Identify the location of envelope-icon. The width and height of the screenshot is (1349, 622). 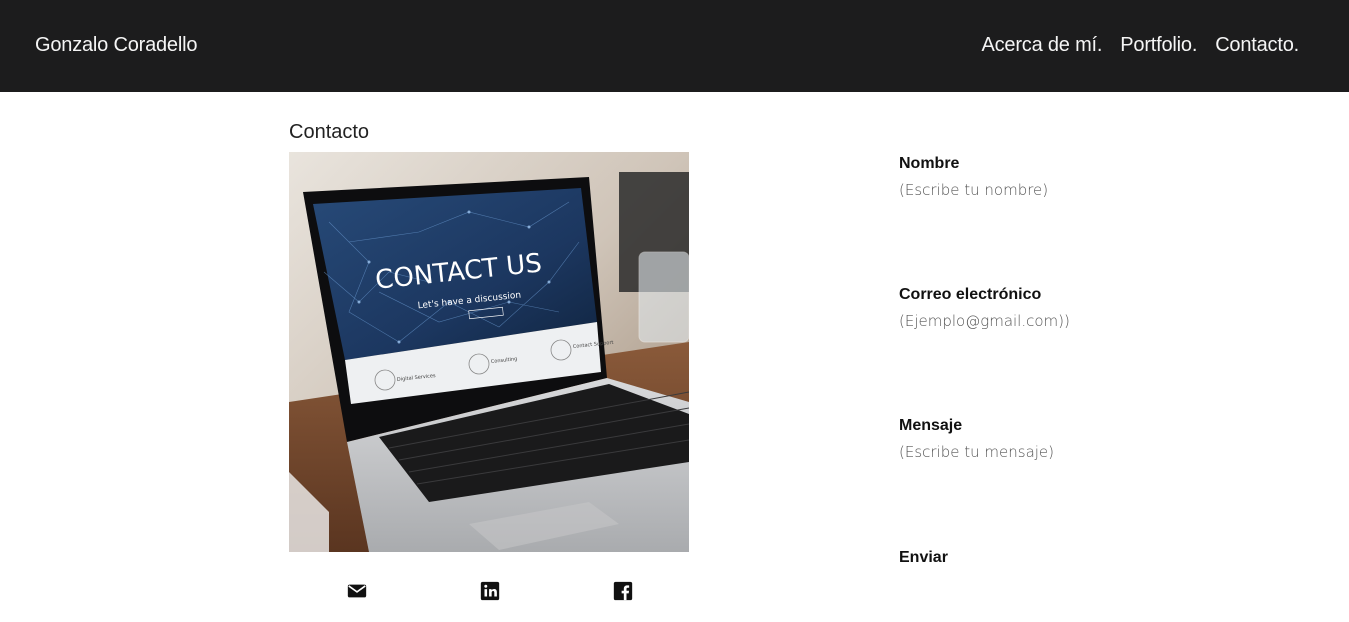
(357, 591).